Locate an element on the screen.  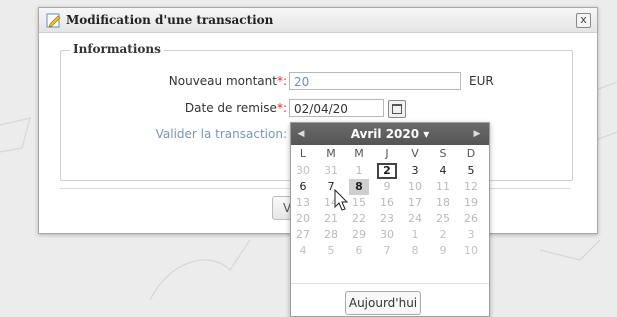
section-legend: Informations is located at coordinates (117, 49).